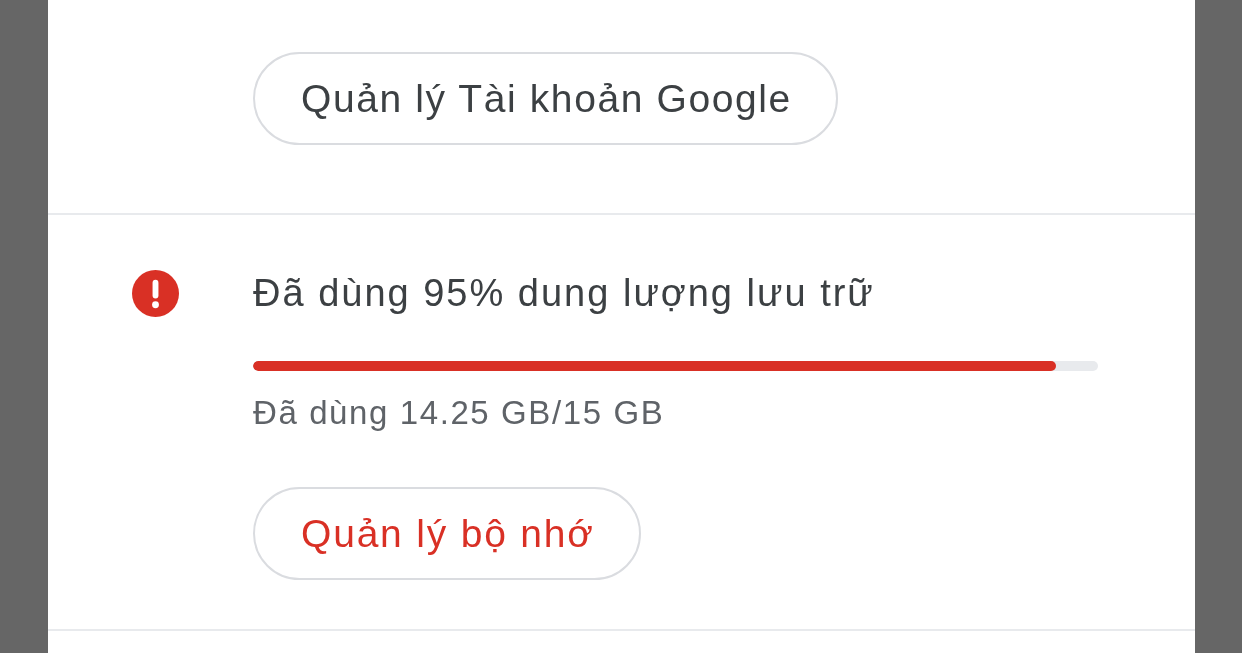  Describe the element at coordinates (459, 413) in the screenshot. I see `storage-usage-text: Đã dùng 14.25 GB/15 GB` at that location.